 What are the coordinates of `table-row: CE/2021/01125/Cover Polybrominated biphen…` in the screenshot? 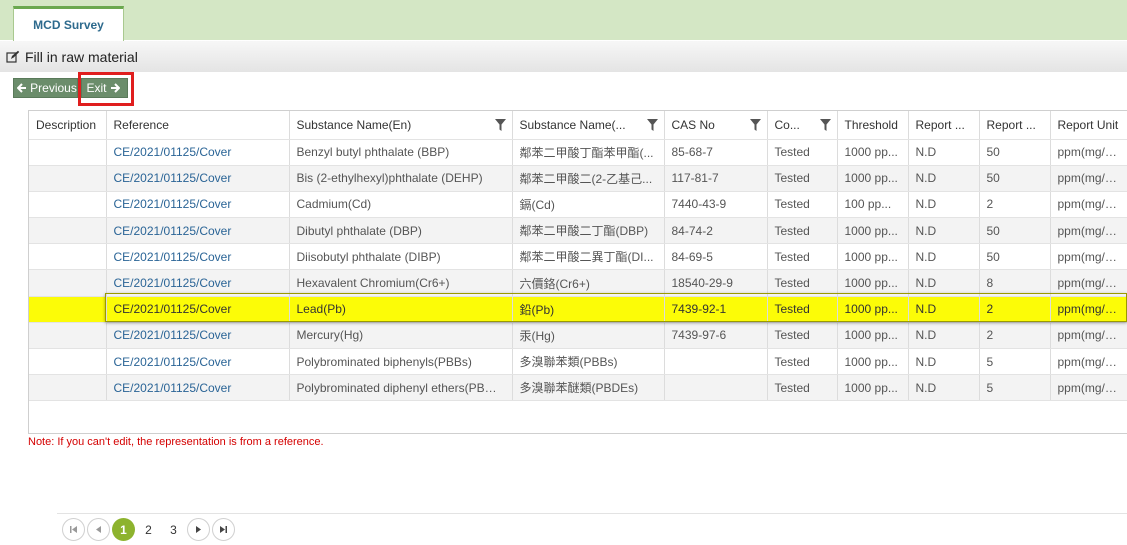 It's located at (578, 362).